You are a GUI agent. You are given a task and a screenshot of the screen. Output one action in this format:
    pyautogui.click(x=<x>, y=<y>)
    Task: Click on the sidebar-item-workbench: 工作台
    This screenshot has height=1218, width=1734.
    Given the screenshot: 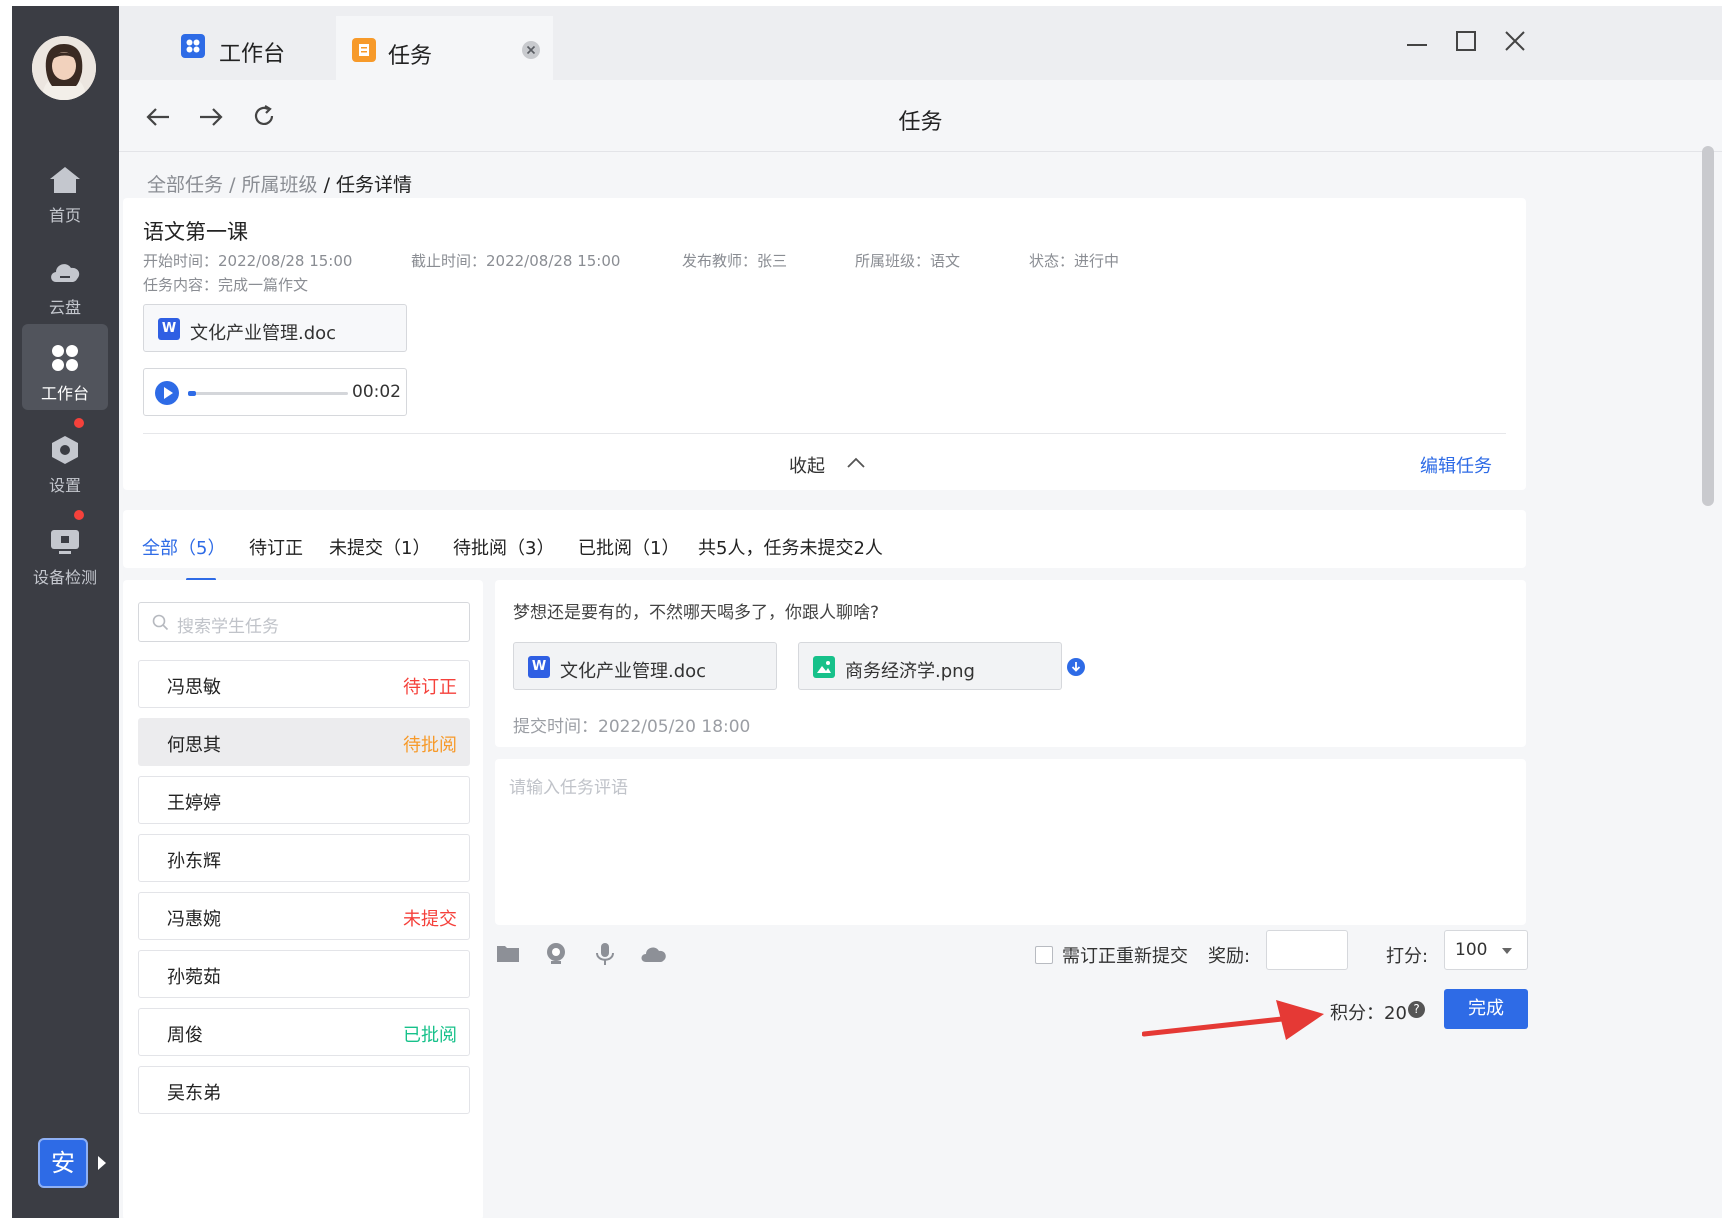 What is the action you would take?
    pyautogui.click(x=65, y=367)
    